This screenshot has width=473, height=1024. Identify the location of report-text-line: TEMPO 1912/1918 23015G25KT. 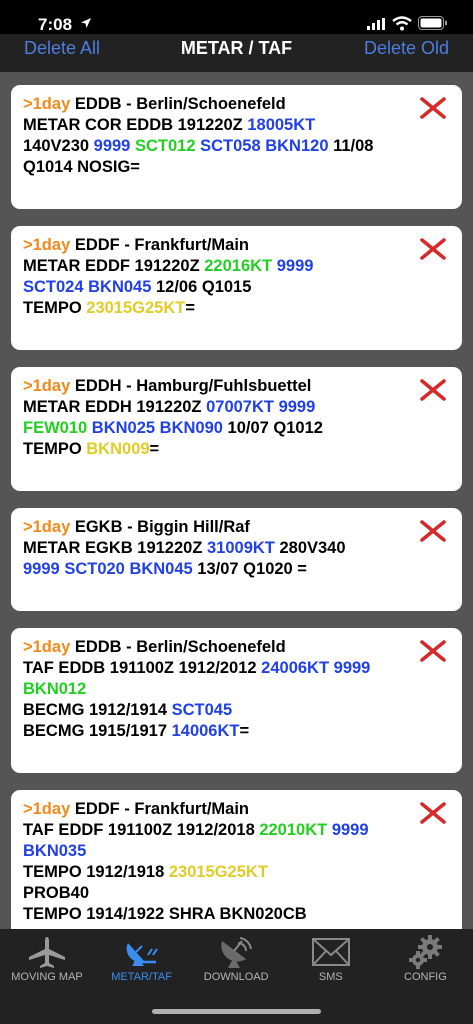
(236, 872).